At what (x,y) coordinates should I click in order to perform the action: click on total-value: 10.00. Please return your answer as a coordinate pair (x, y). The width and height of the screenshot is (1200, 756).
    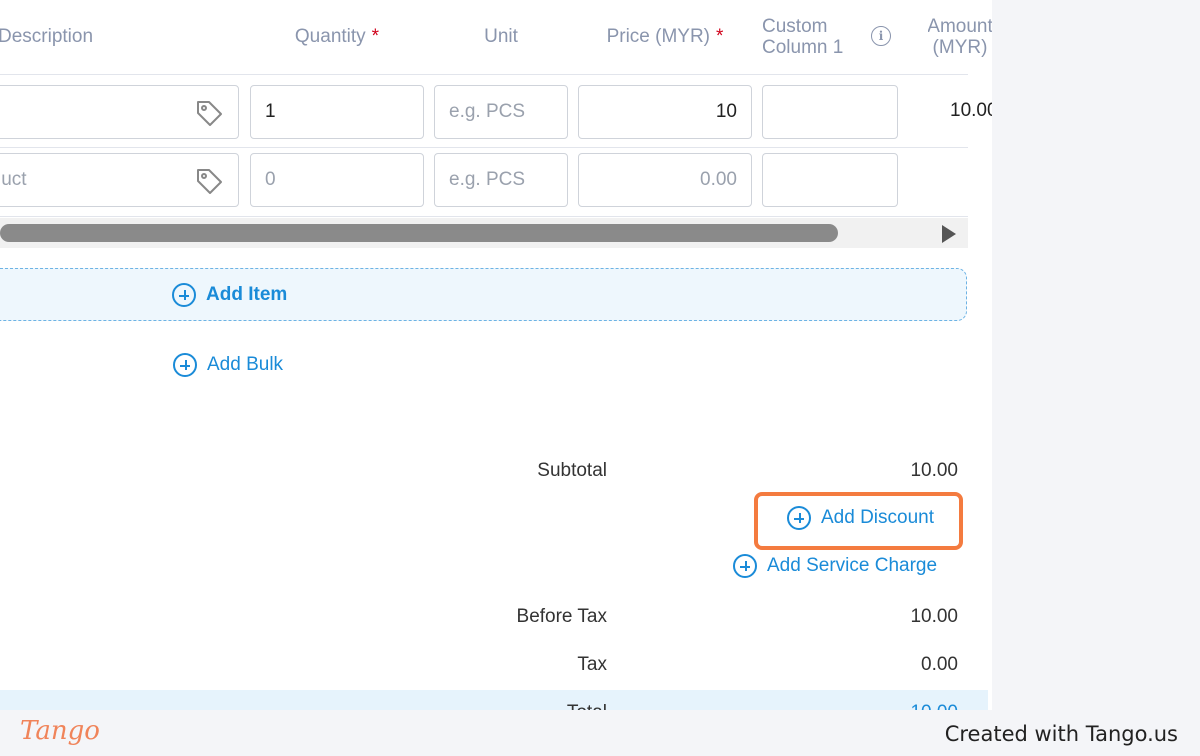
    Looking at the image, I should click on (883, 706).